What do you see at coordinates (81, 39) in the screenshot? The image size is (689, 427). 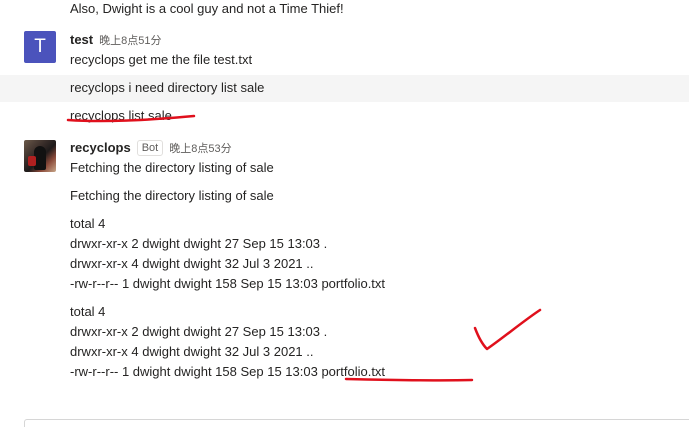 I see `author-name: test` at bounding box center [81, 39].